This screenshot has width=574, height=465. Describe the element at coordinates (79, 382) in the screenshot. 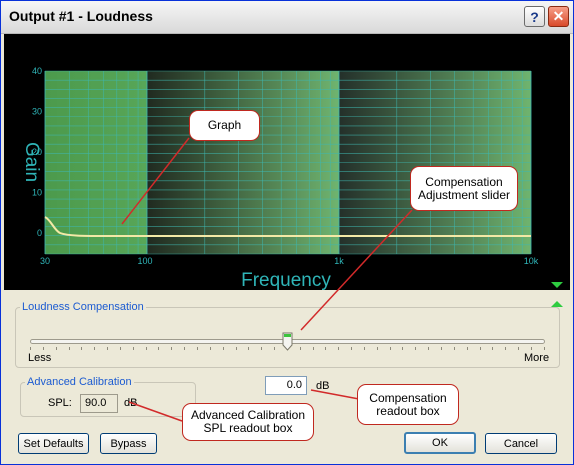

I see `advanced-calibration-label: Advanced Calibration` at that location.